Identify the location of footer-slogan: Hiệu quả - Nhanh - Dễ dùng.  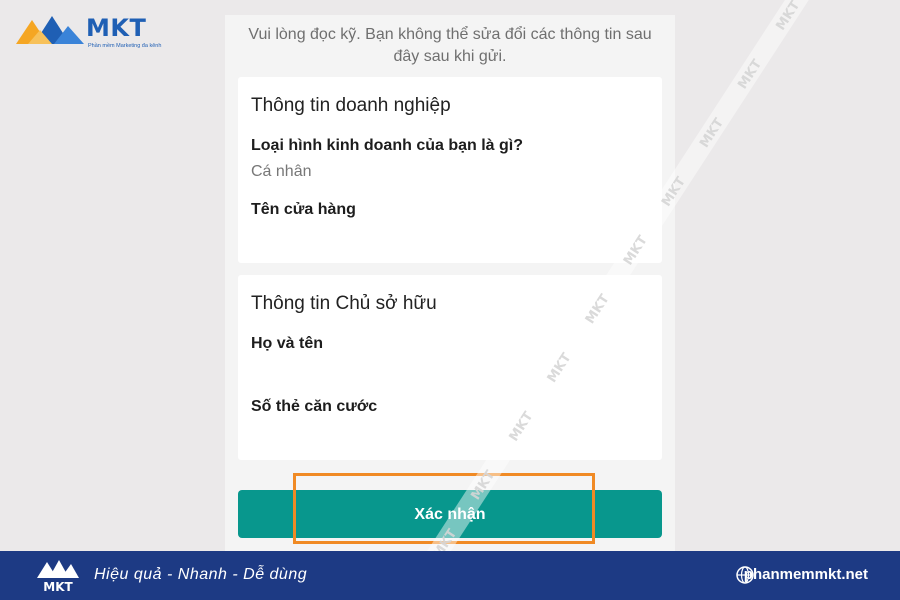
(201, 574).